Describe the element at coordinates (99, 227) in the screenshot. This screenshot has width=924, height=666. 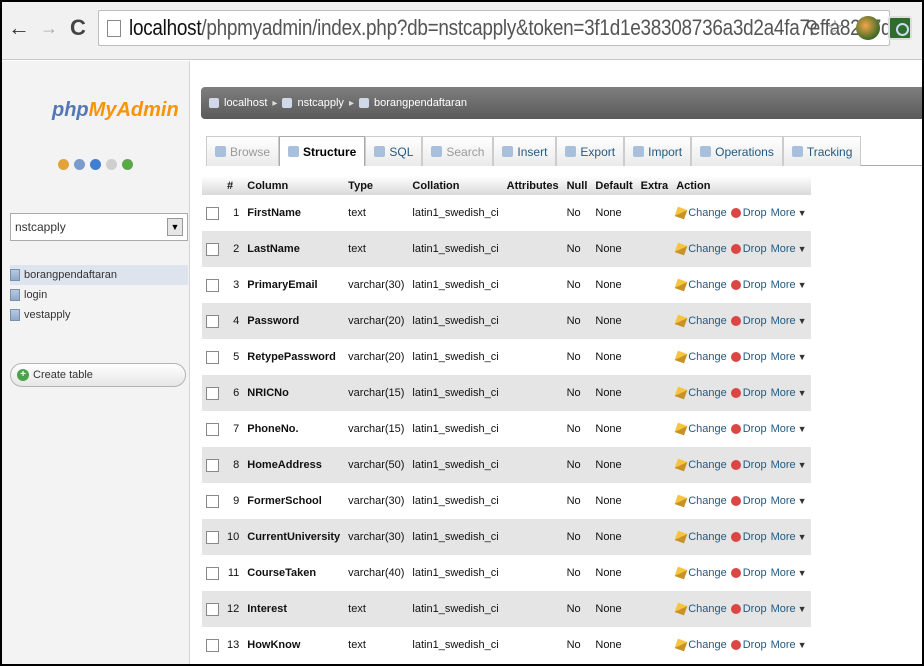
I see `database-select: nstcapply ▼` at that location.